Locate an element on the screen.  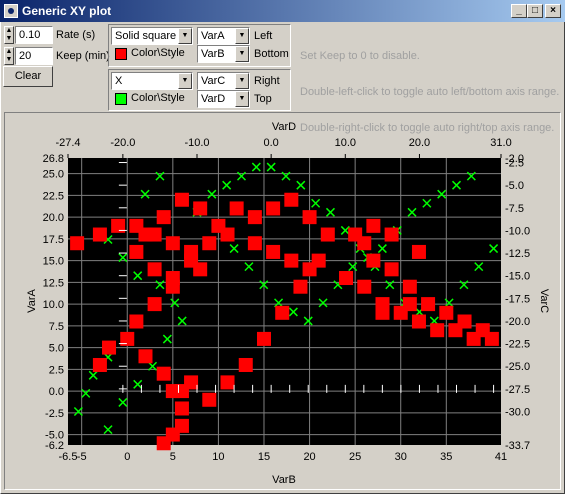
top-tick-label: -10.0 is located at coordinates (196, 143).